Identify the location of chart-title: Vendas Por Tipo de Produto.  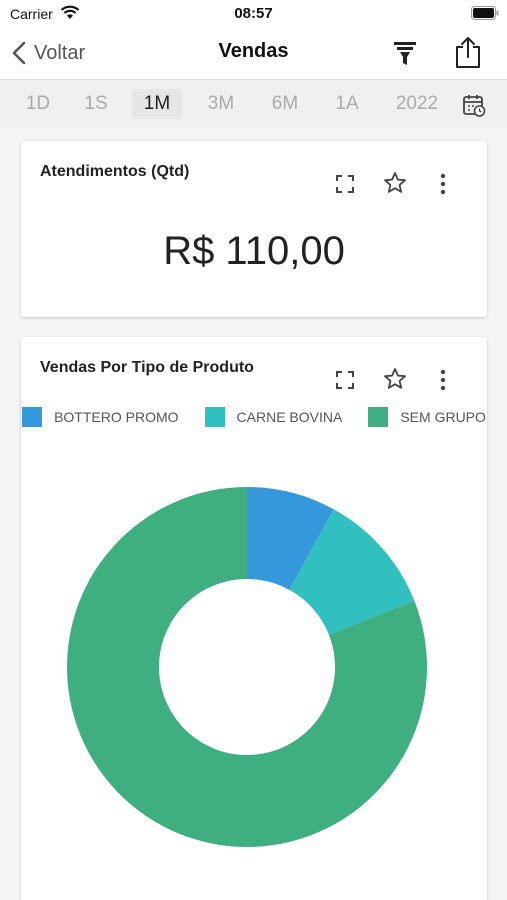
(147, 367).